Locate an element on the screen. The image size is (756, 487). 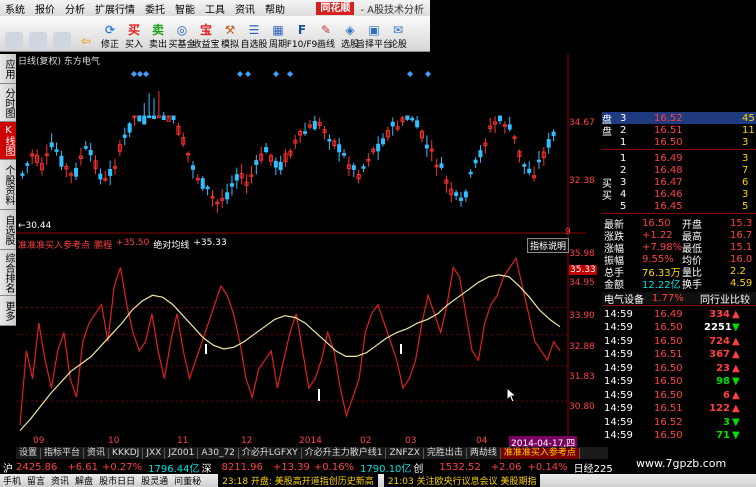
menu-item-smart: 智能 is located at coordinates (185, 8).